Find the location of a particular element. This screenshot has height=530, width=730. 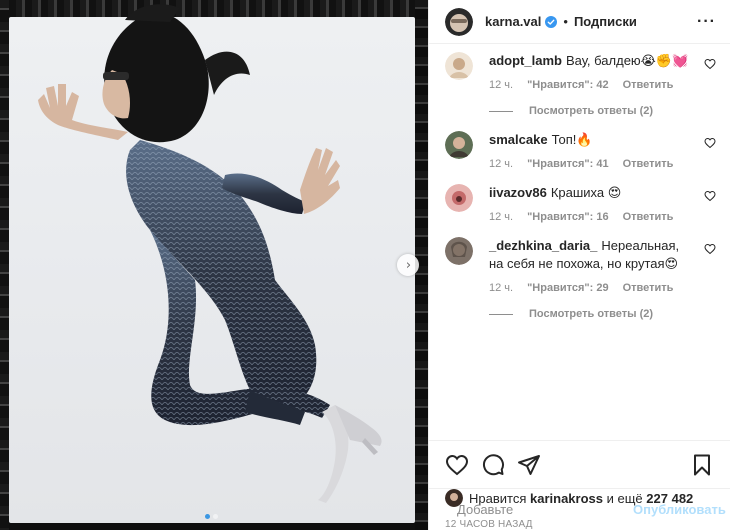

carousel-dot is located at coordinates (215, 516).